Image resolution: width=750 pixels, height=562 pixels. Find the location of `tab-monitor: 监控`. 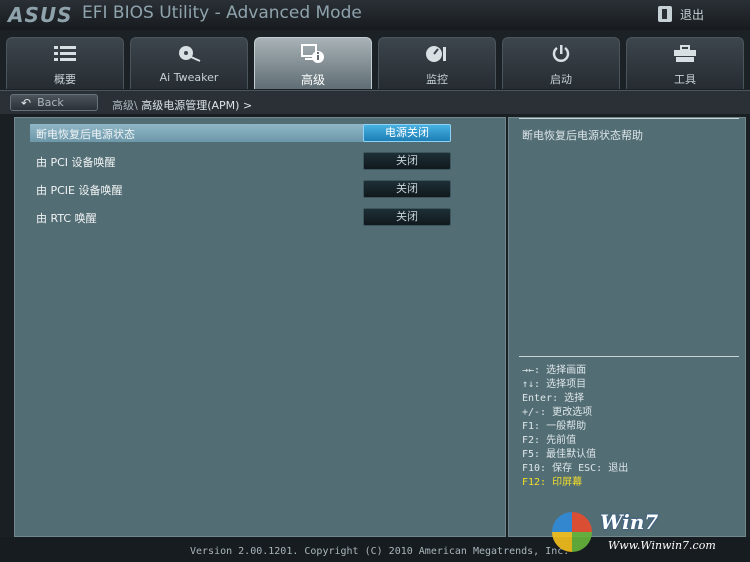

tab-monitor: 监控 is located at coordinates (437, 63).